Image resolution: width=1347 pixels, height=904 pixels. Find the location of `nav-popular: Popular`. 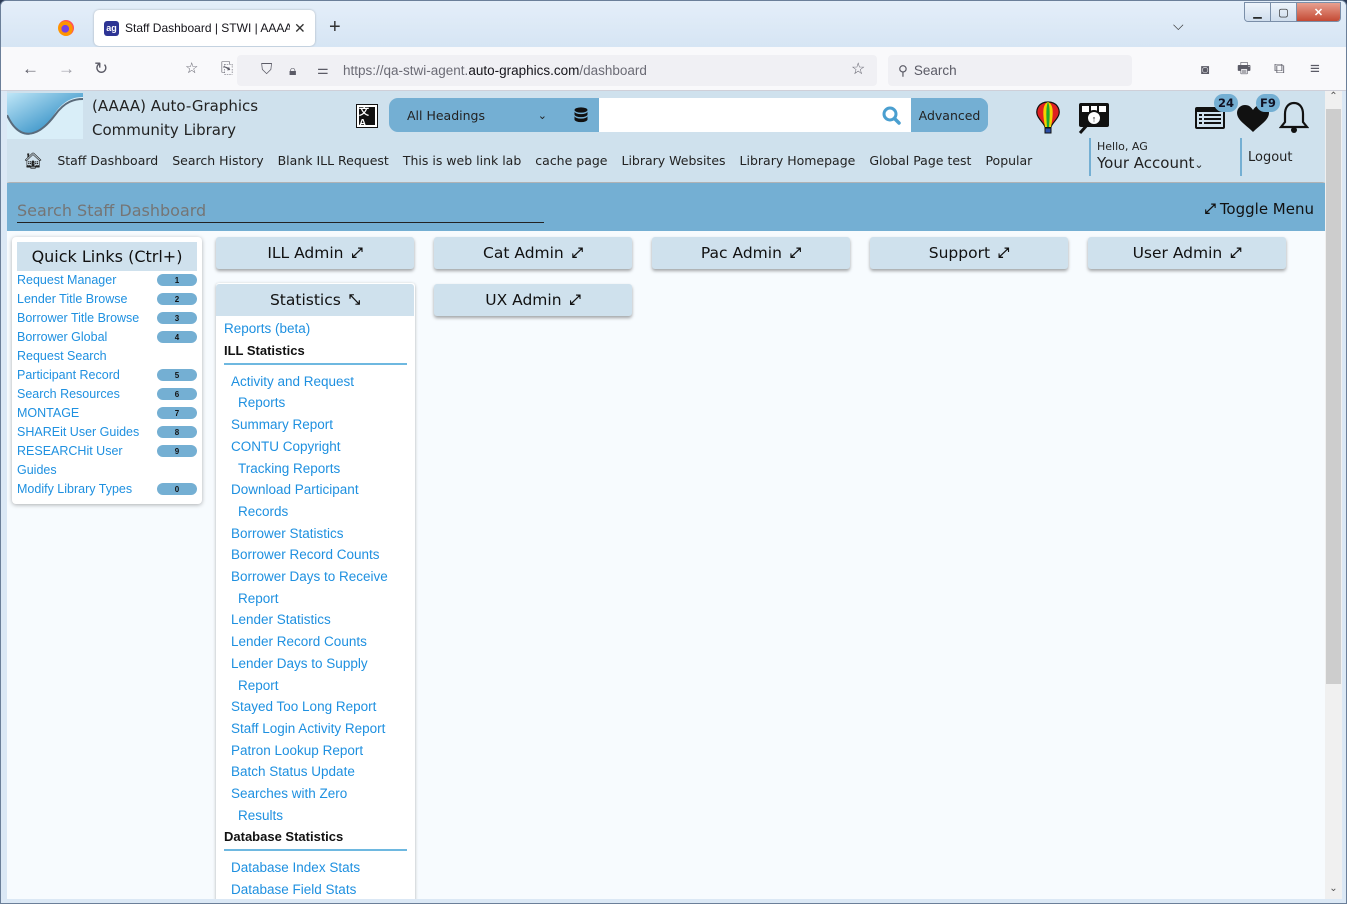

nav-popular: Popular is located at coordinates (1008, 160).